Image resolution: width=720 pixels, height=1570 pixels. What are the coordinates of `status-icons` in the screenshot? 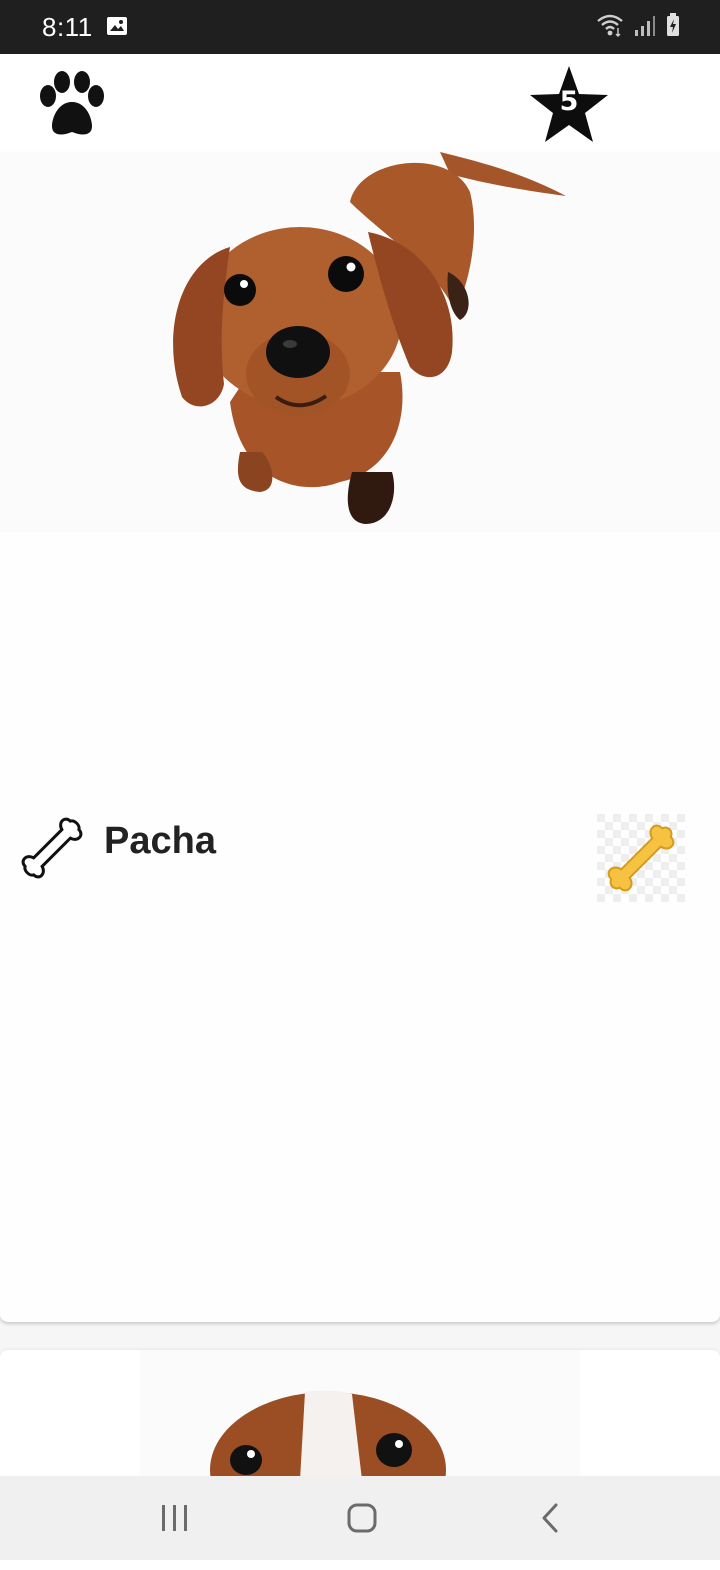 It's located at (638, 27).